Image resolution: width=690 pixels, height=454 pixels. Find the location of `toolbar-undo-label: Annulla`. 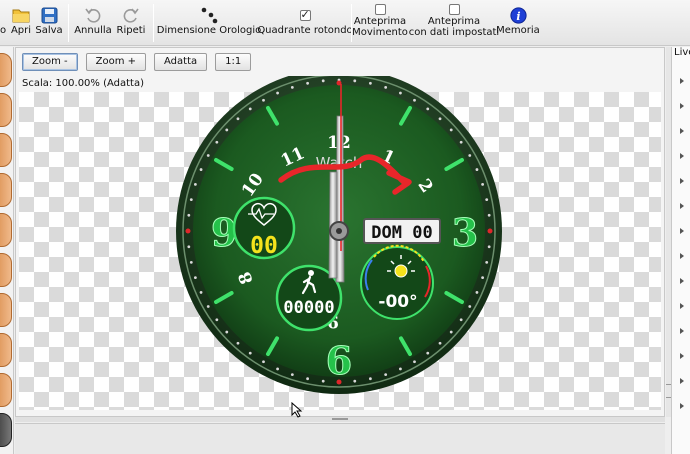

toolbar-undo-label: Annulla is located at coordinates (93, 30).